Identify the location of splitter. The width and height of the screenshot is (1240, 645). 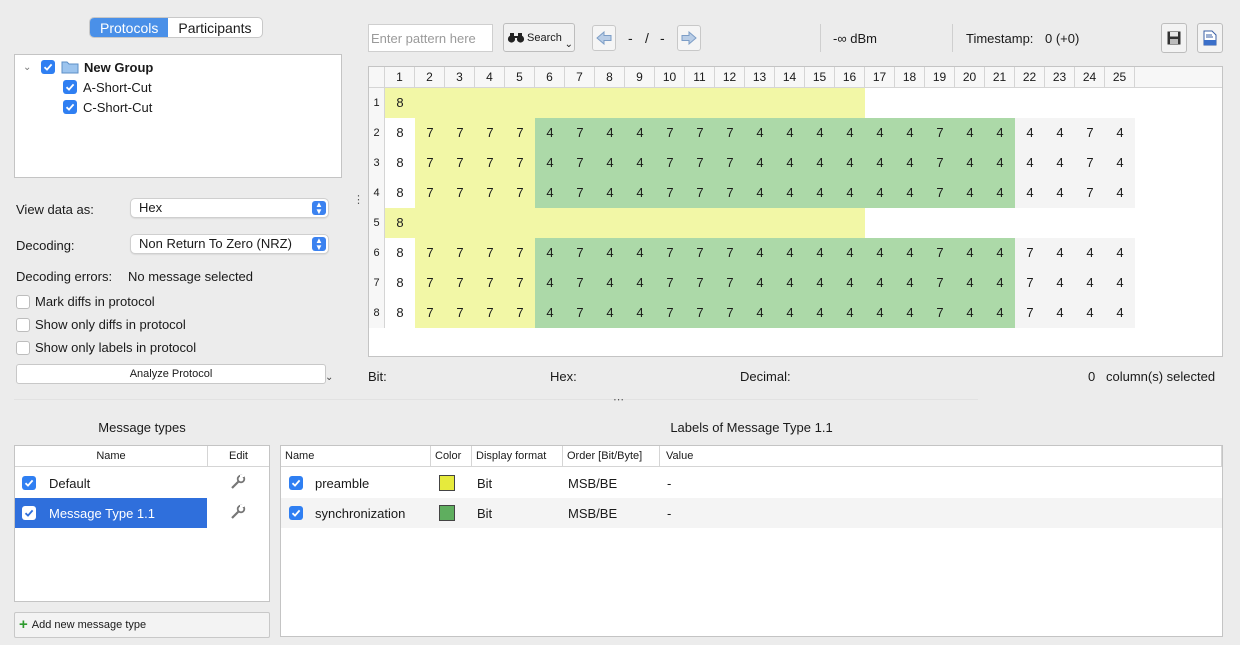
(496, 400).